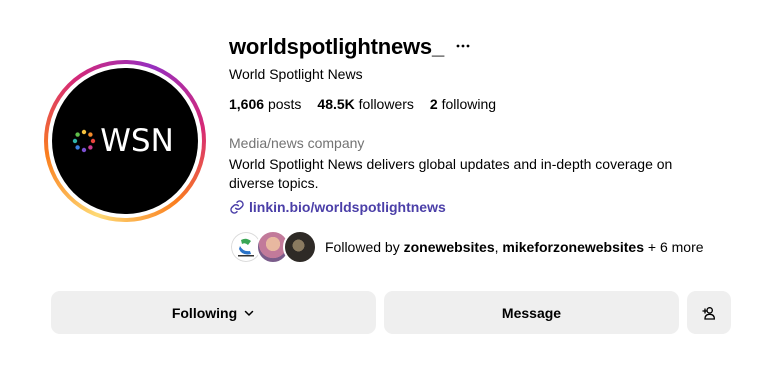 The width and height of the screenshot is (781, 366). Describe the element at coordinates (449, 247) in the screenshot. I see `followed-by-user-1: zonewebsites` at that location.